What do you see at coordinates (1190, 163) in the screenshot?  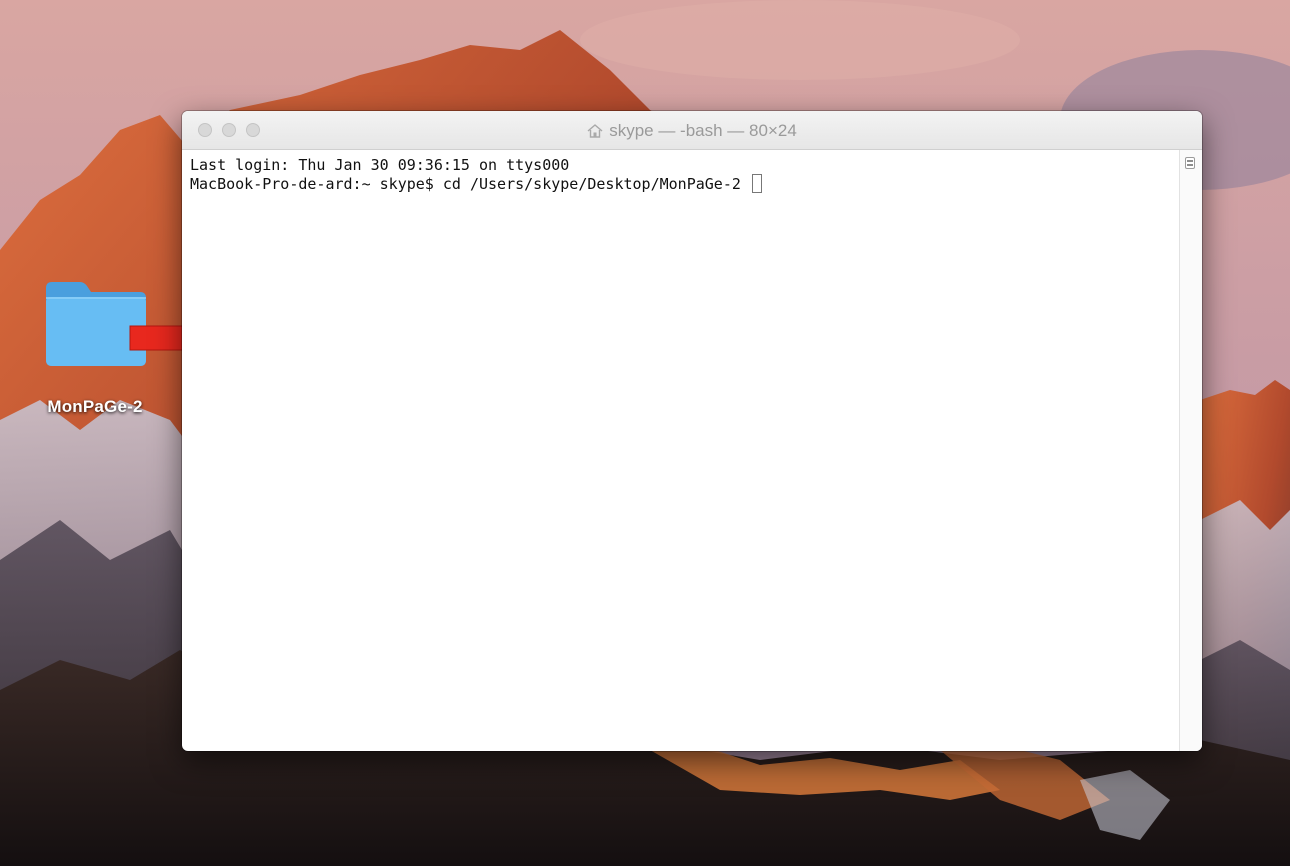 I see `scroll-marker-icon` at bounding box center [1190, 163].